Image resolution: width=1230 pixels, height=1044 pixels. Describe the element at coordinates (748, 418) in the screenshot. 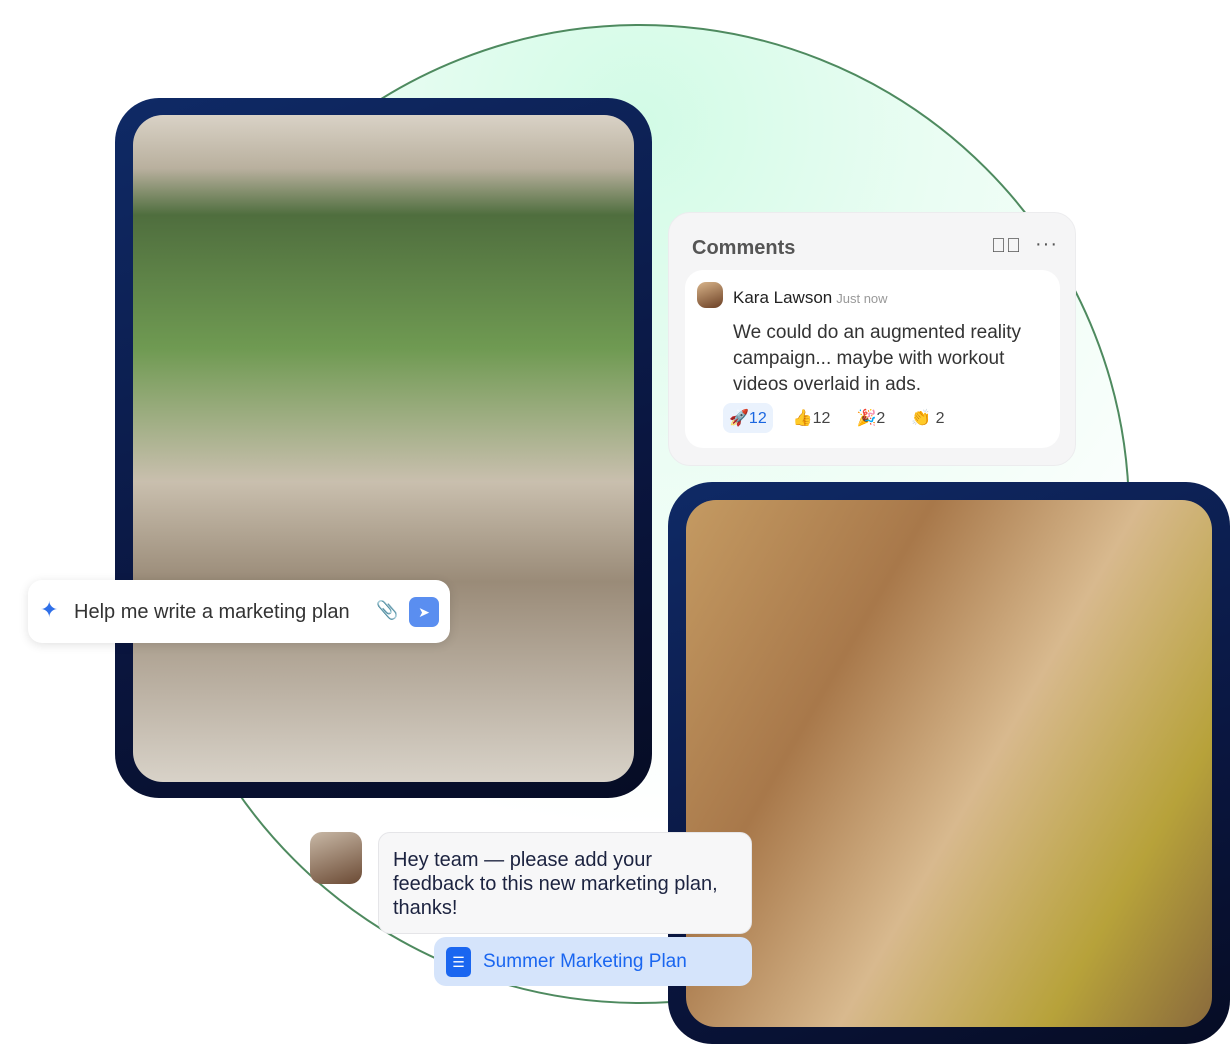

I see `reaction-rocket: 🚀12` at that location.